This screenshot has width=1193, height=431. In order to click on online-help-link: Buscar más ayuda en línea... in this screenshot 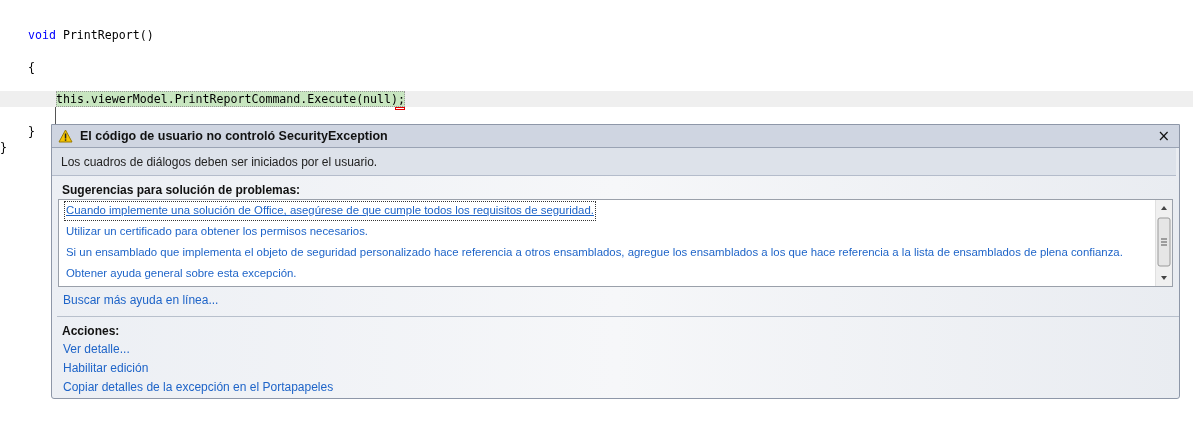, I will do `click(141, 300)`.